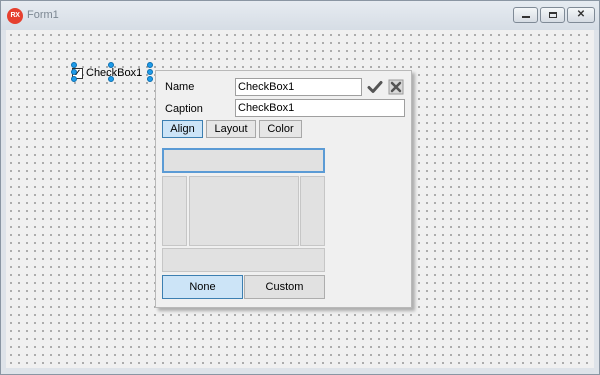 This screenshot has height=375, width=600. Describe the element at coordinates (300, 15) in the screenshot. I see `title-bar: RX Form1 ✕` at that location.